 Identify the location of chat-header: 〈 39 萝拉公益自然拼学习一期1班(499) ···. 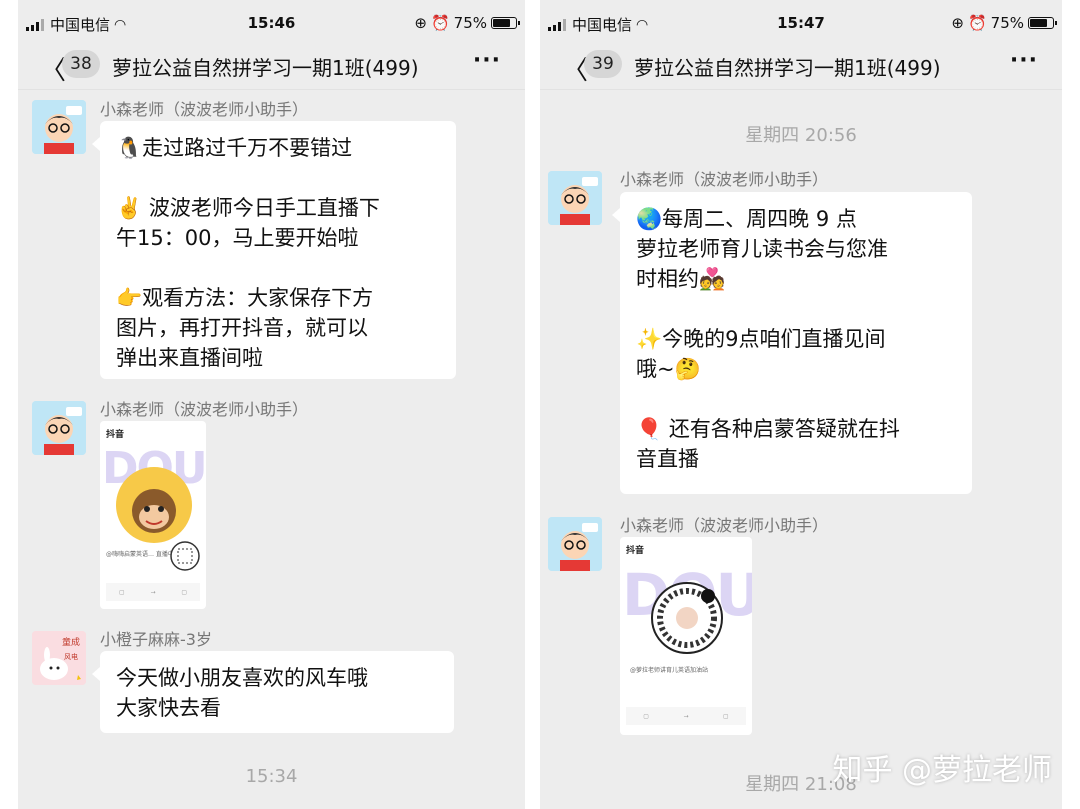
(801, 65).